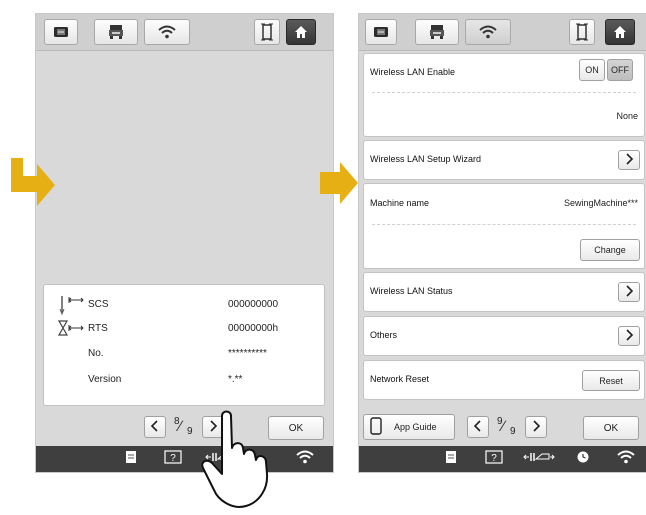  I want to click on rts-label: RTS, so click(98, 328).